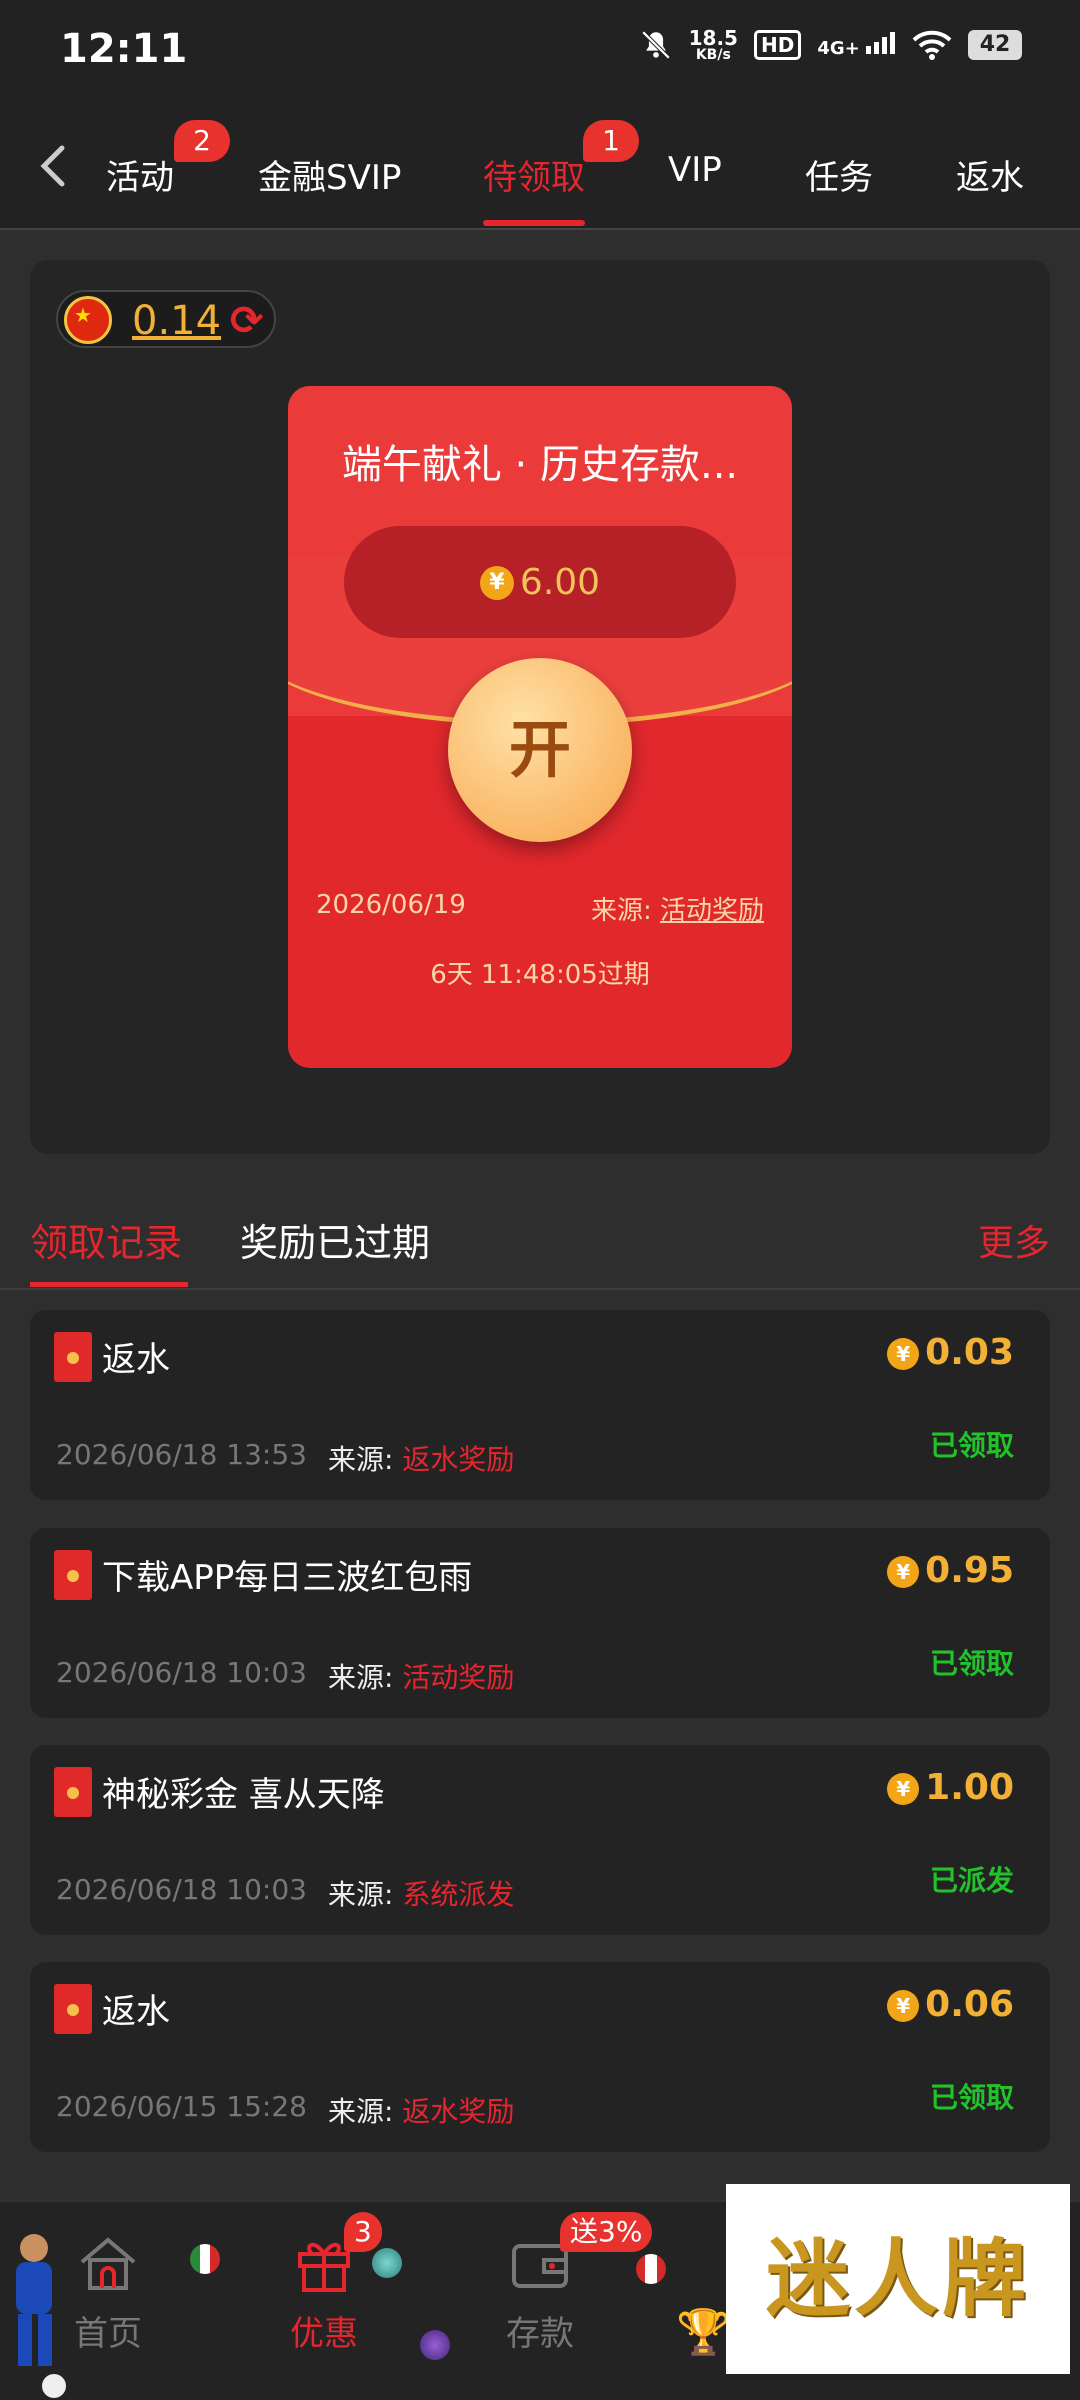  What do you see at coordinates (140, 174) in the screenshot?
I see `tab-activity: 活动` at bounding box center [140, 174].